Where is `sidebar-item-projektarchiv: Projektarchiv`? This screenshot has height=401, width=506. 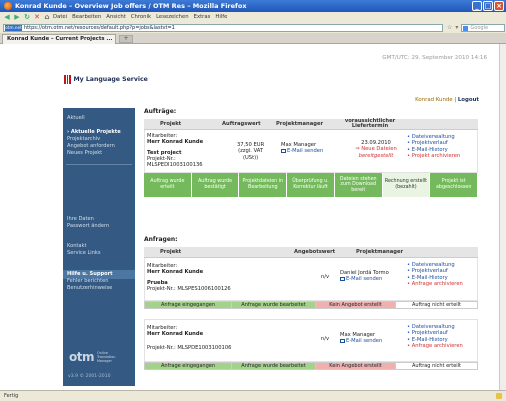 sidebar-item-projektarchiv: Projektarchiv is located at coordinates (94, 139).